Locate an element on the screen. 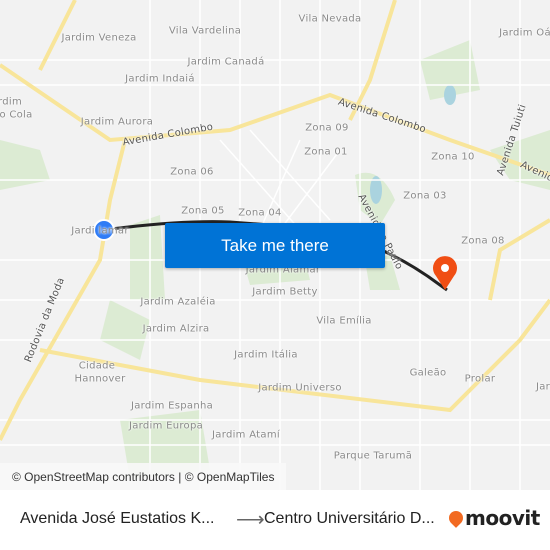 This screenshot has width=550, height=550. map-label: rdim is located at coordinates (11, 102).